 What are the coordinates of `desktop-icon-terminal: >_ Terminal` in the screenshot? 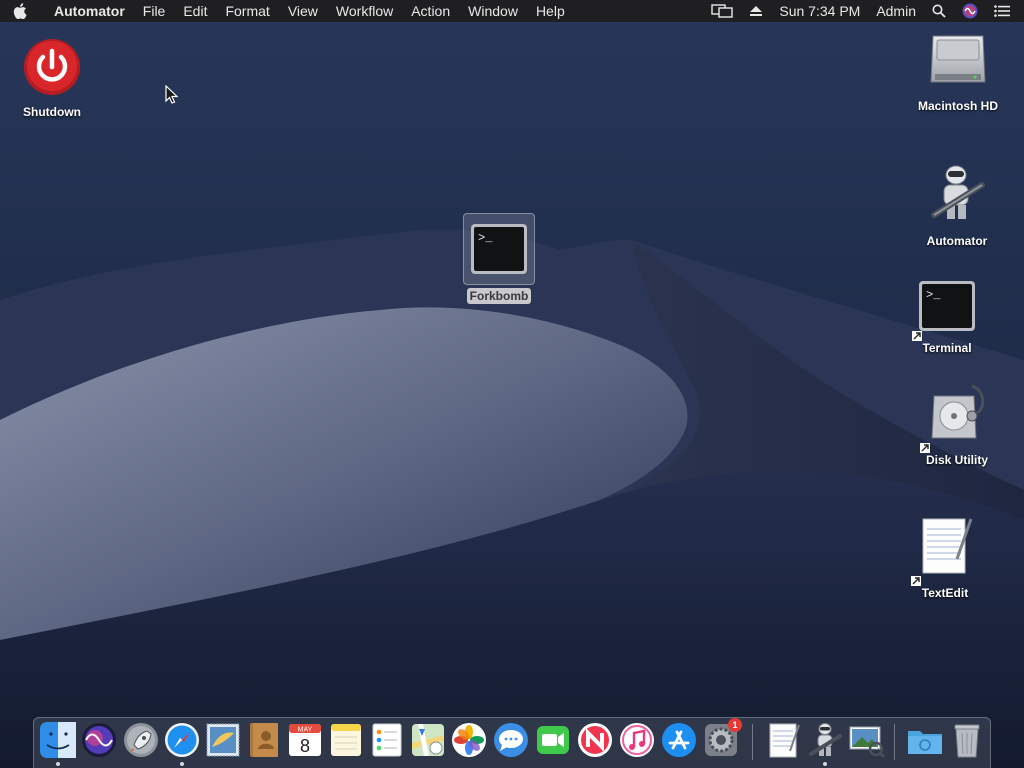 It's located at (947, 317).